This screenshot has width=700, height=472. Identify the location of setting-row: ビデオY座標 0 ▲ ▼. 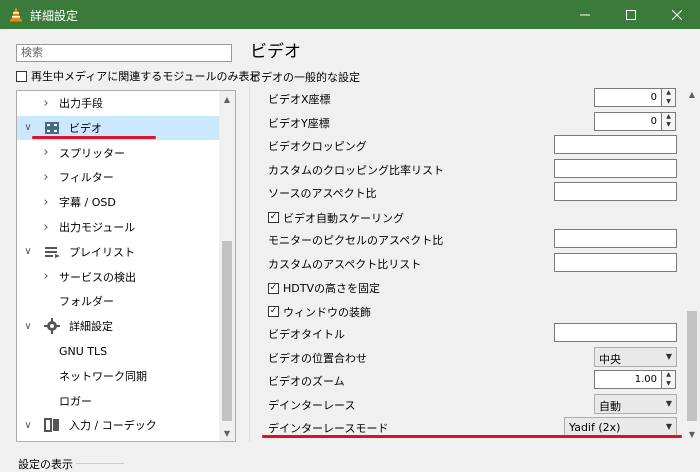
(465, 122).